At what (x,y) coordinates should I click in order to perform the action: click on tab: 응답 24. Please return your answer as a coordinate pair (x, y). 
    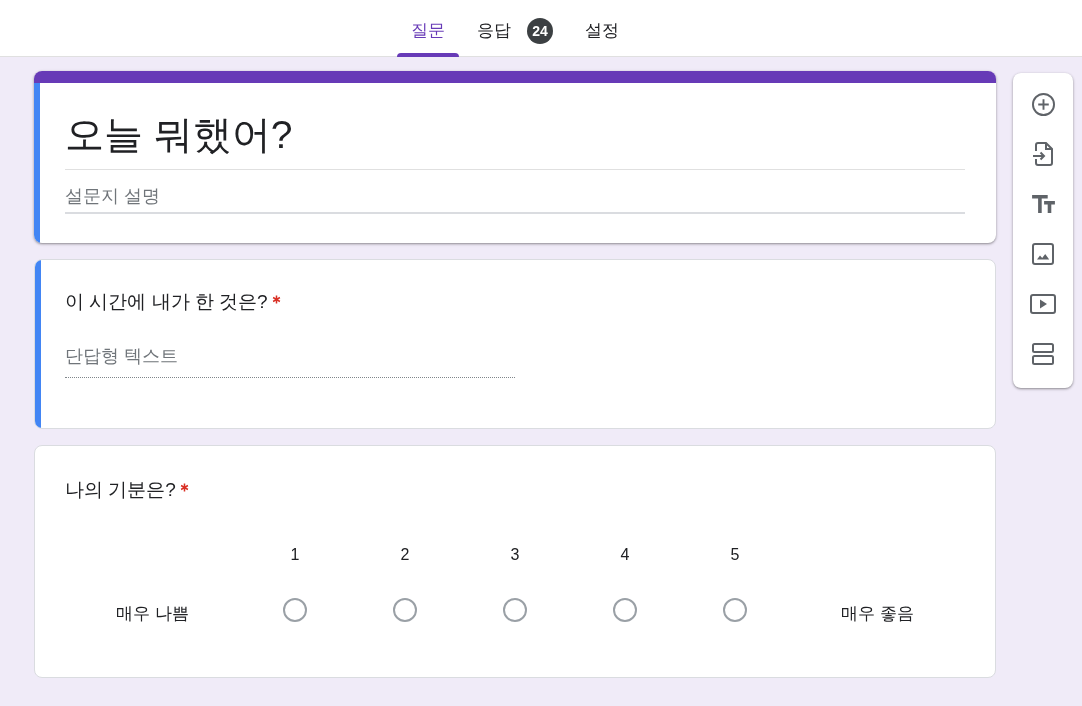
    Looking at the image, I should click on (515, 28).